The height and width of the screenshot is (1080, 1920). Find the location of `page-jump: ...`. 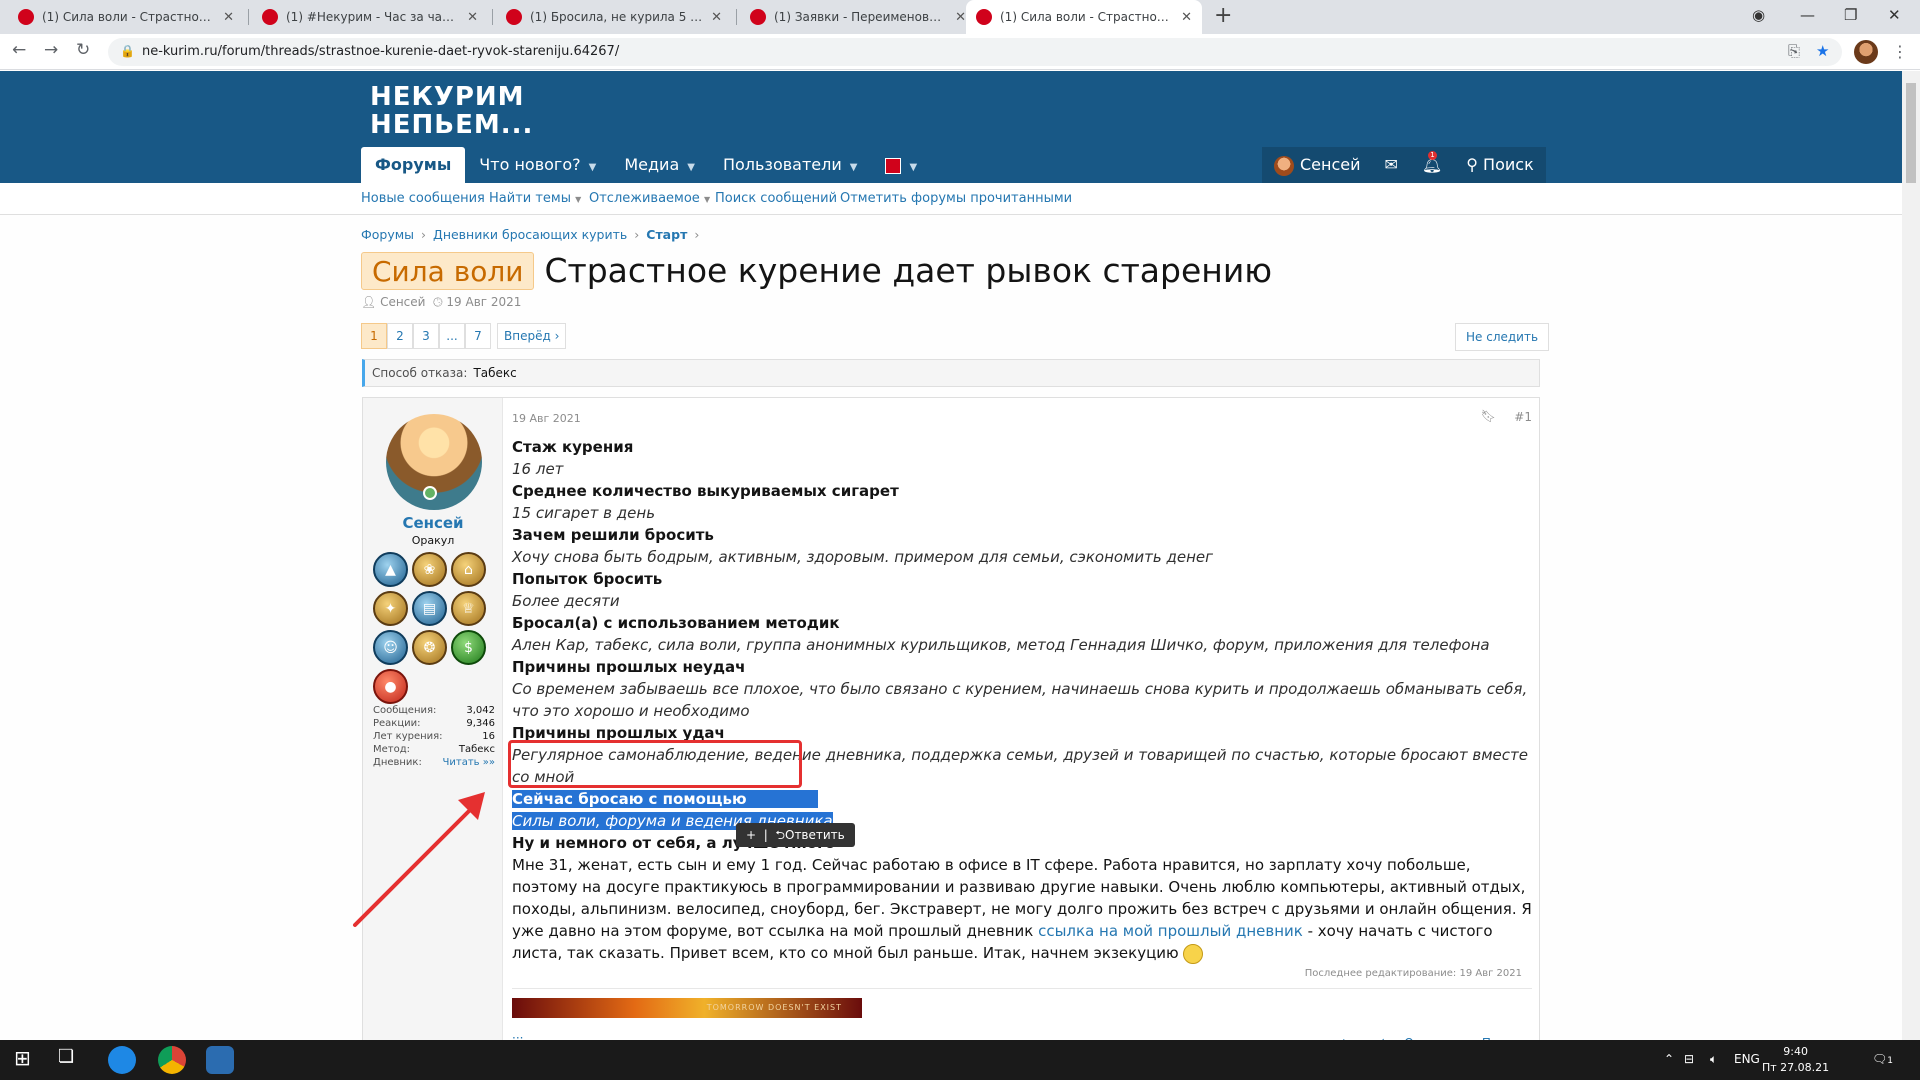

page-jump: ... is located at coordinates (452, 336).